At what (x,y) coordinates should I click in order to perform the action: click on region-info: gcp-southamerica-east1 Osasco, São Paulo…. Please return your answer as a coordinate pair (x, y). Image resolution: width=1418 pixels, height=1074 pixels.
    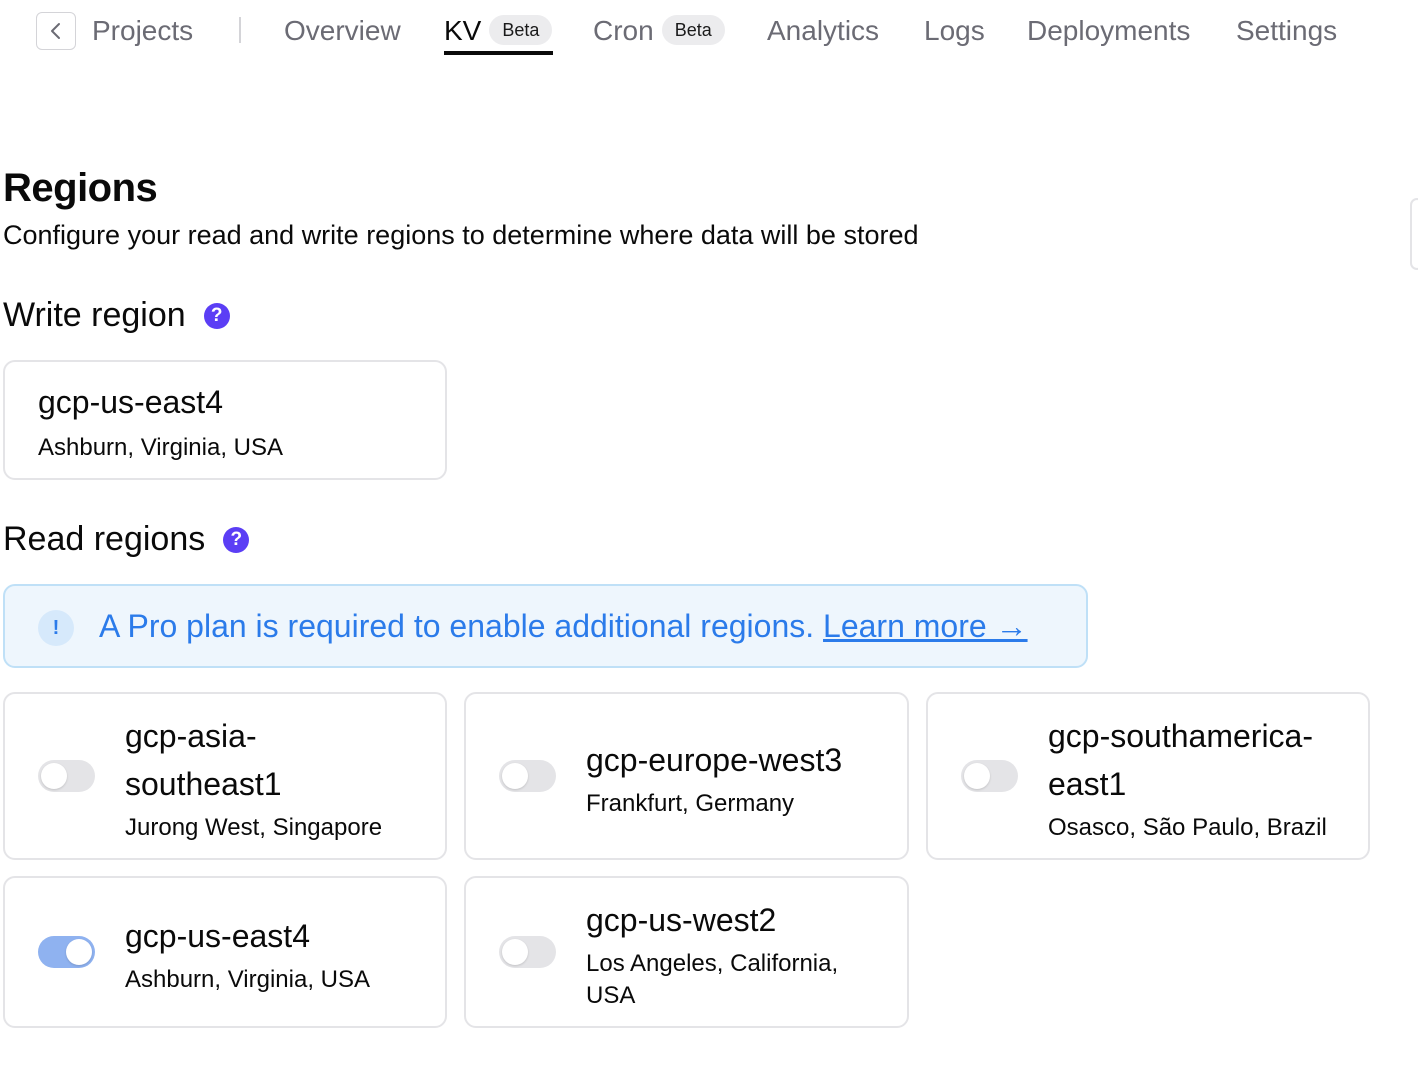
    Looking at the image, I should click on (1187, 778).